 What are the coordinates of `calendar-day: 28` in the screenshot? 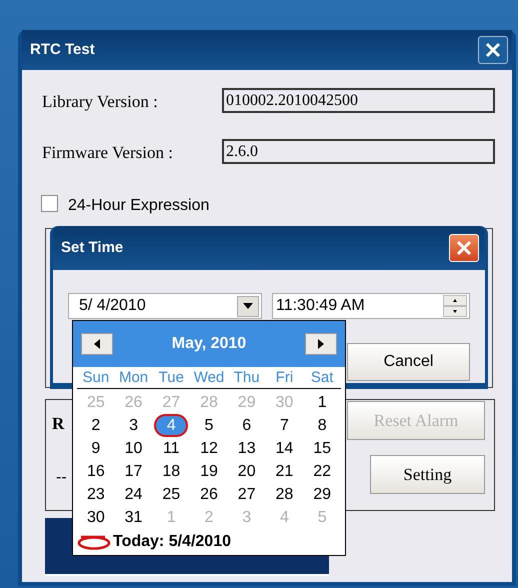 It's located at (285, 494).